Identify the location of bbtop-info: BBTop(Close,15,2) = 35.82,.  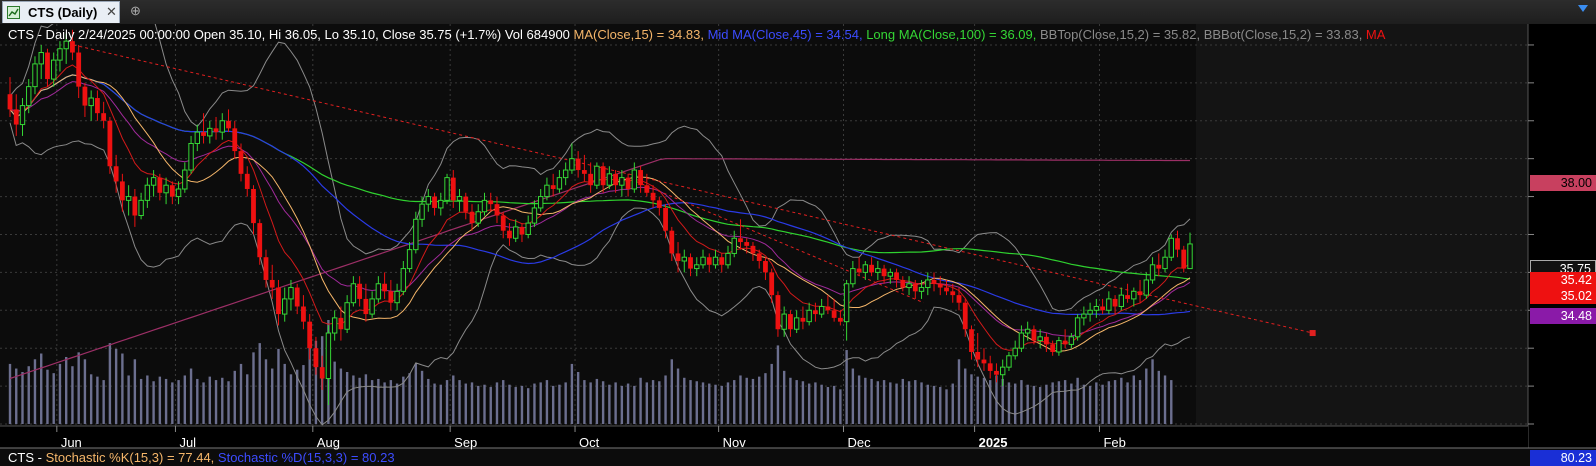
(1118, 34).